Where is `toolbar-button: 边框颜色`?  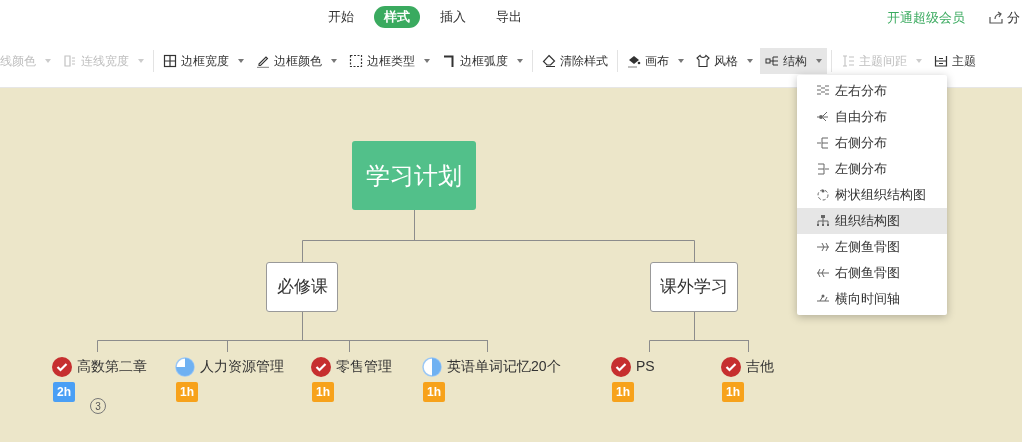
toolbar-button: 边框颜色 is located at coordinates (296, 60).